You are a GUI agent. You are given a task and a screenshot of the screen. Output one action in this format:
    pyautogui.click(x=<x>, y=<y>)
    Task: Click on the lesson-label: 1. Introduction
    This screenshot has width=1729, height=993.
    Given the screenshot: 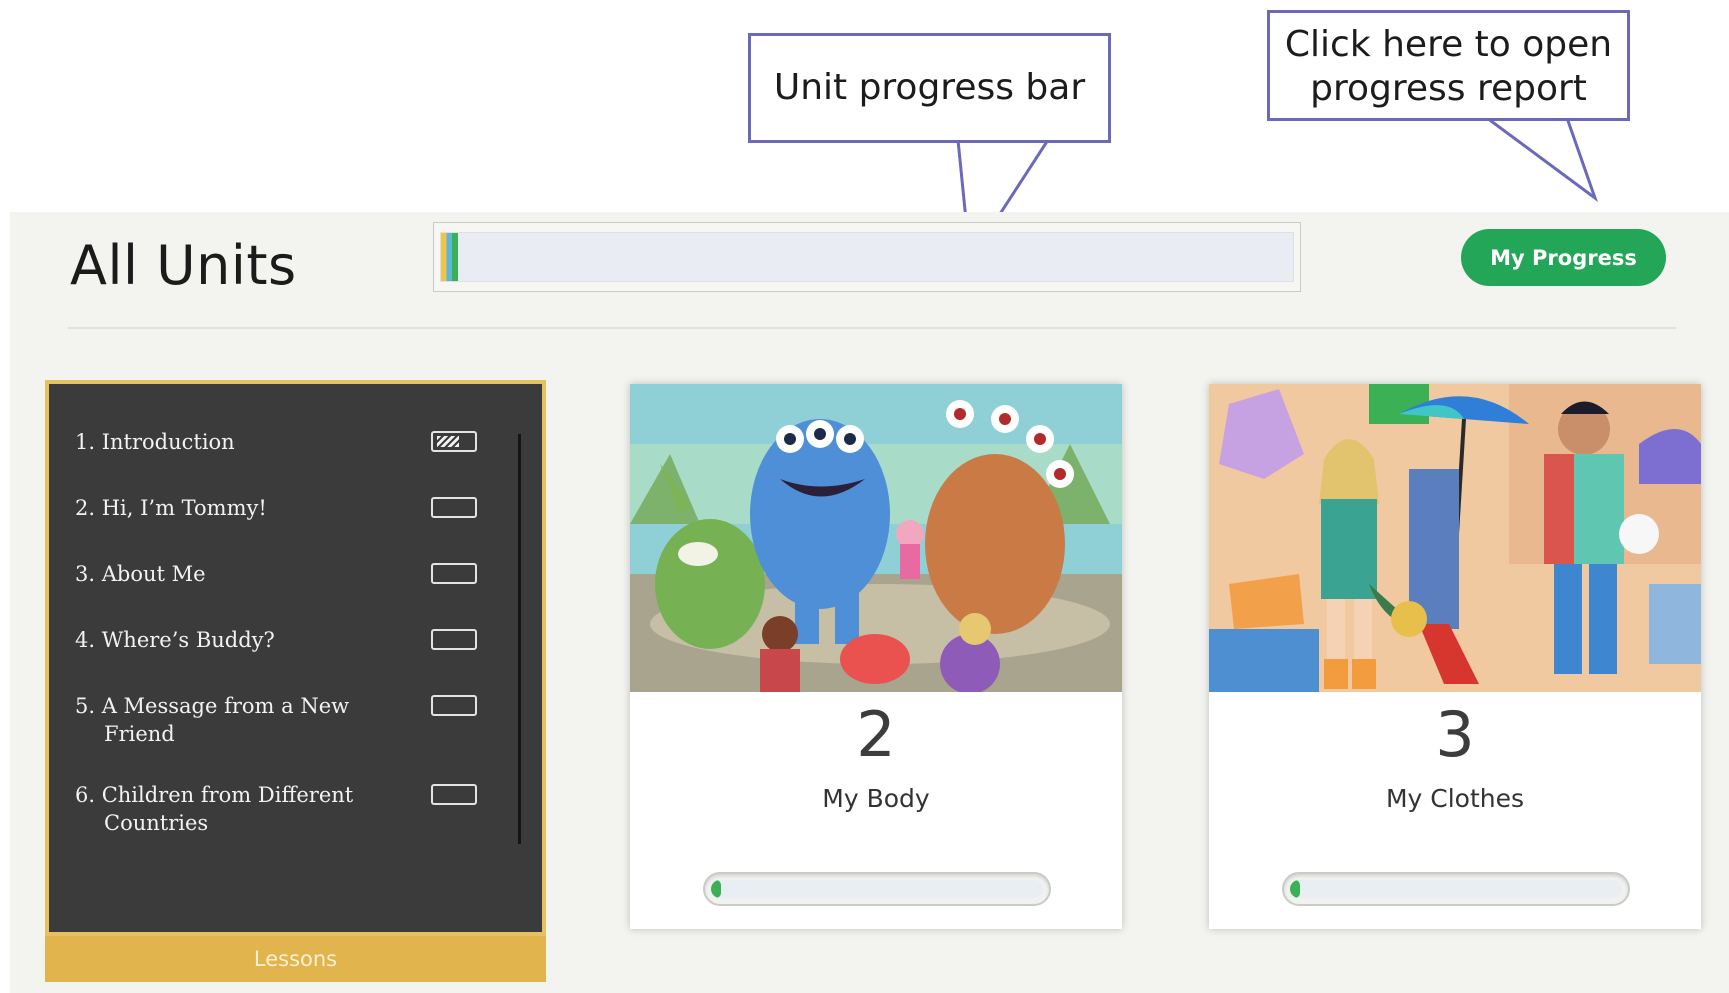 What is the action you would take?
    pyautogui.click(x=155, y=442)
    